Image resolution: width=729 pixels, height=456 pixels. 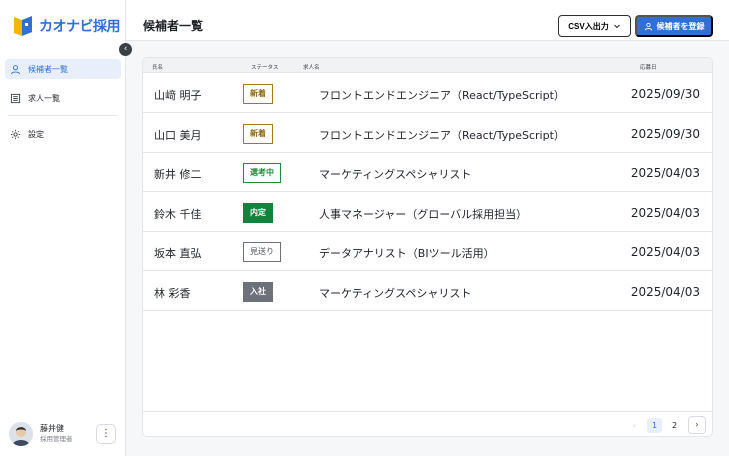 I want to click on user-menu-button: ⋮, so click(x=106, y=434).